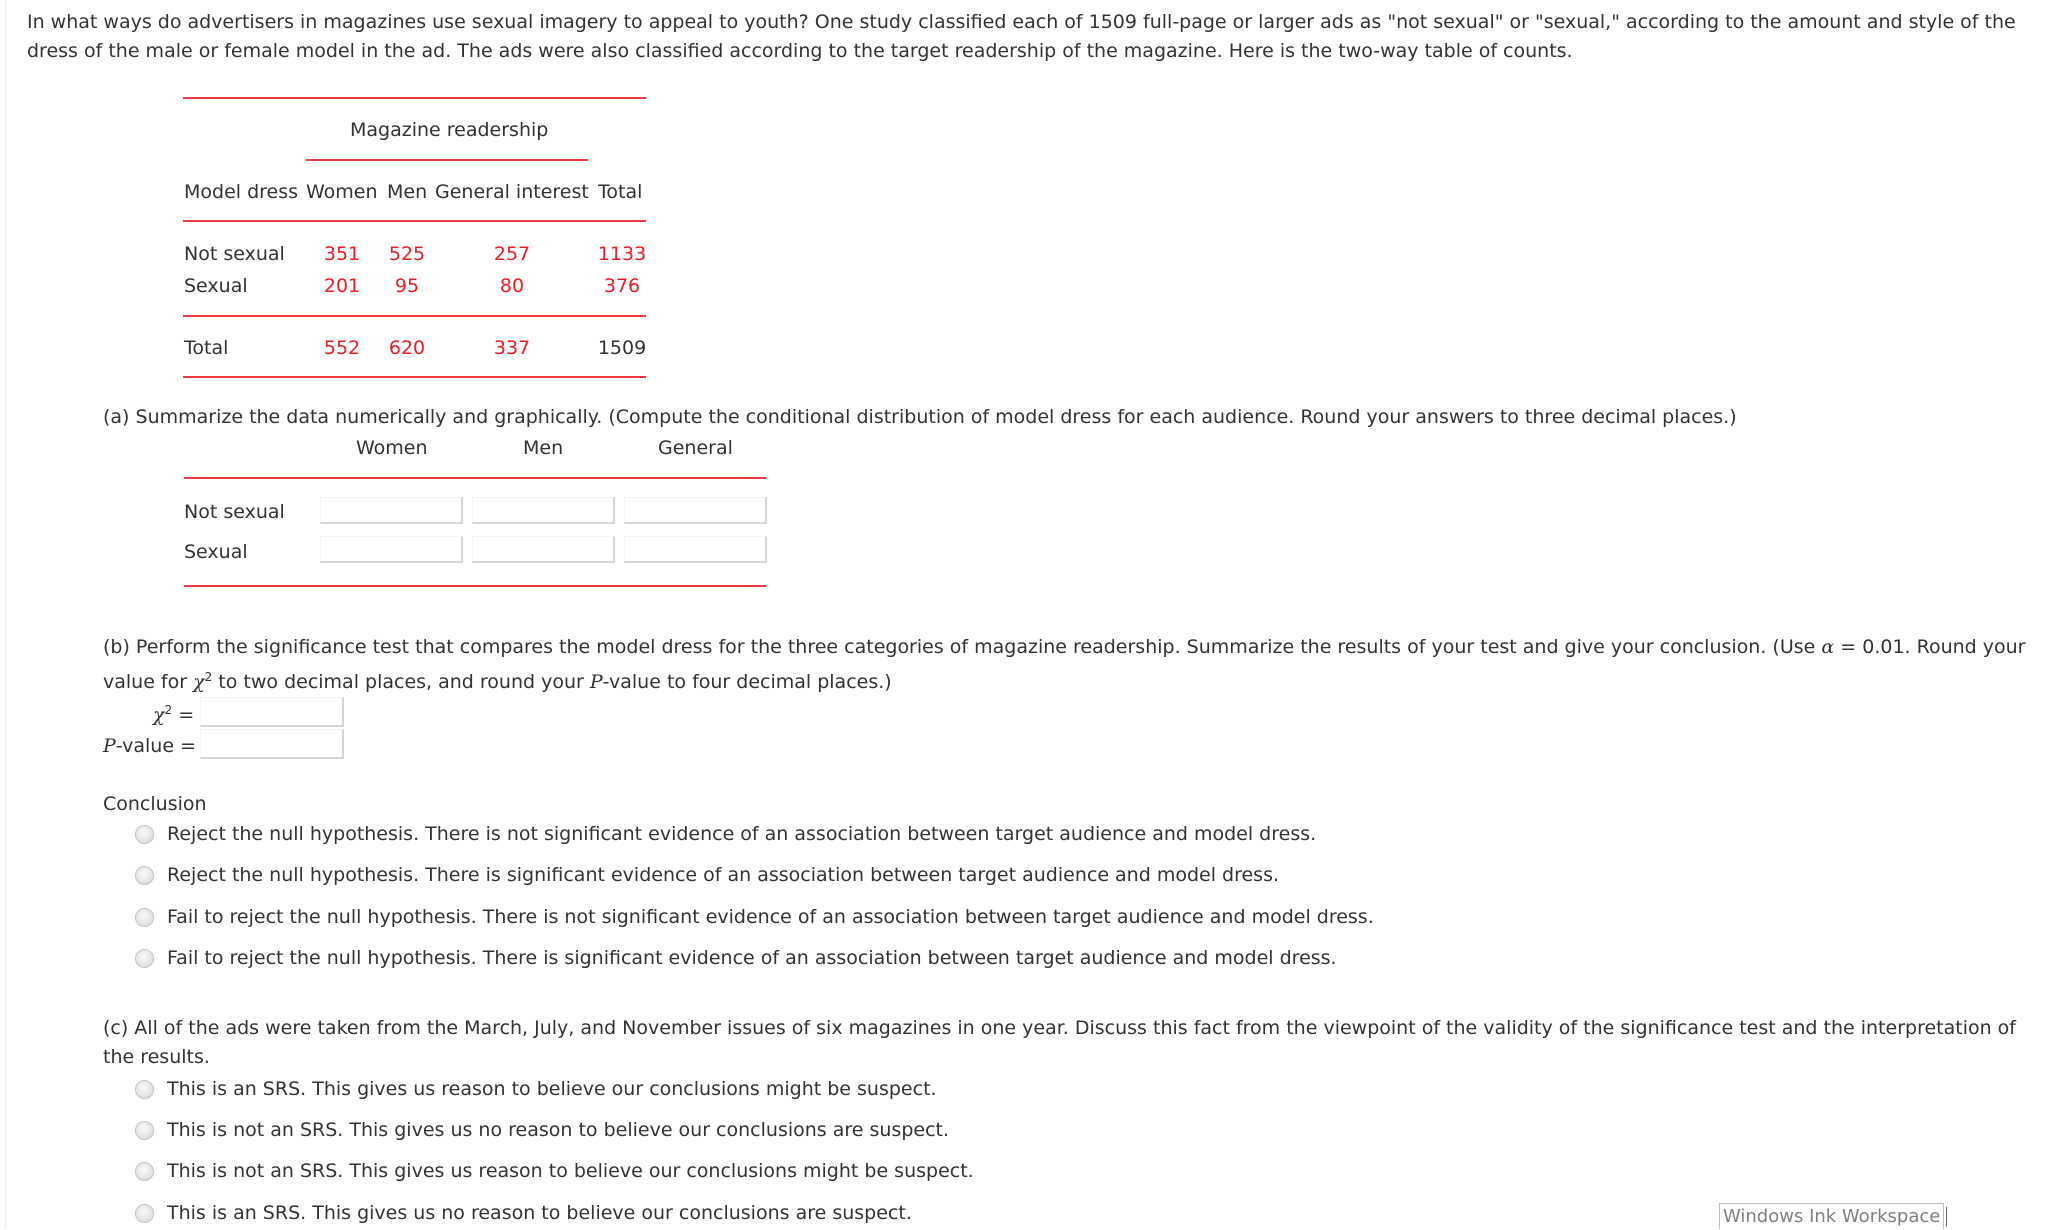  What do you see at coordinates (620, 192) in the screenshot?
I see `col-header-total: Total` at bounding box center [620, 192].